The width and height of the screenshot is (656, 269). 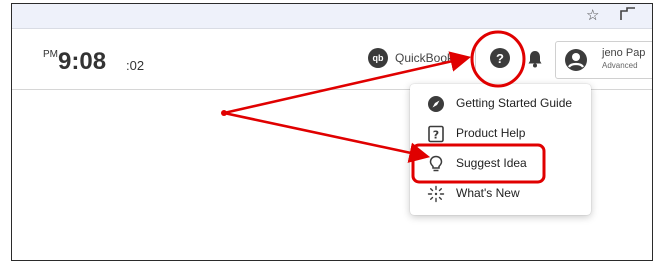 I want to click on clock-ampm: PM, so click(x=50, y=54).